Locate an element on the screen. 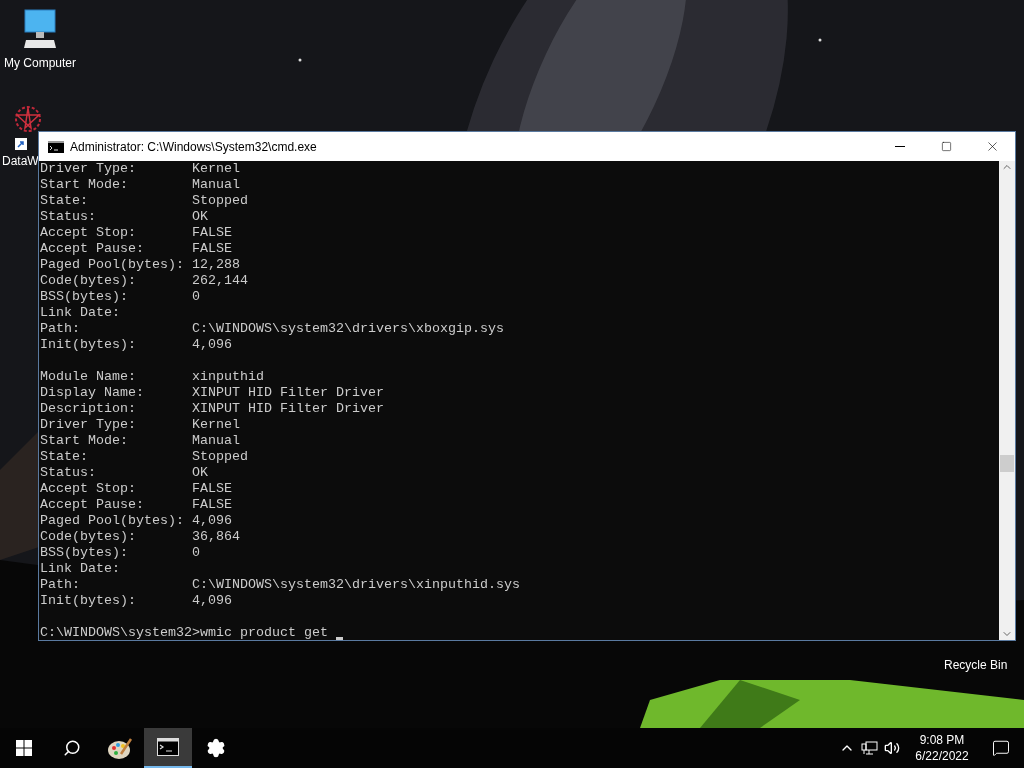  field-value: C:\WINDOWS\system32\drivers\xboxgip.sys is located at coordinates (348, 329).